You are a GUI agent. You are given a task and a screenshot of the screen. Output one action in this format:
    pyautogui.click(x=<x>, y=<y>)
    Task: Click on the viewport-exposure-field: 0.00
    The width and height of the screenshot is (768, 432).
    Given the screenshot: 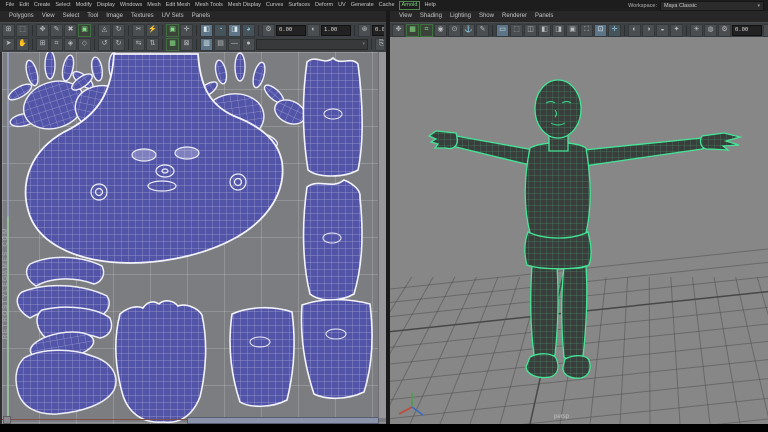 What is the action you would take?
    pyautogui.click(x=747, y=30)
    